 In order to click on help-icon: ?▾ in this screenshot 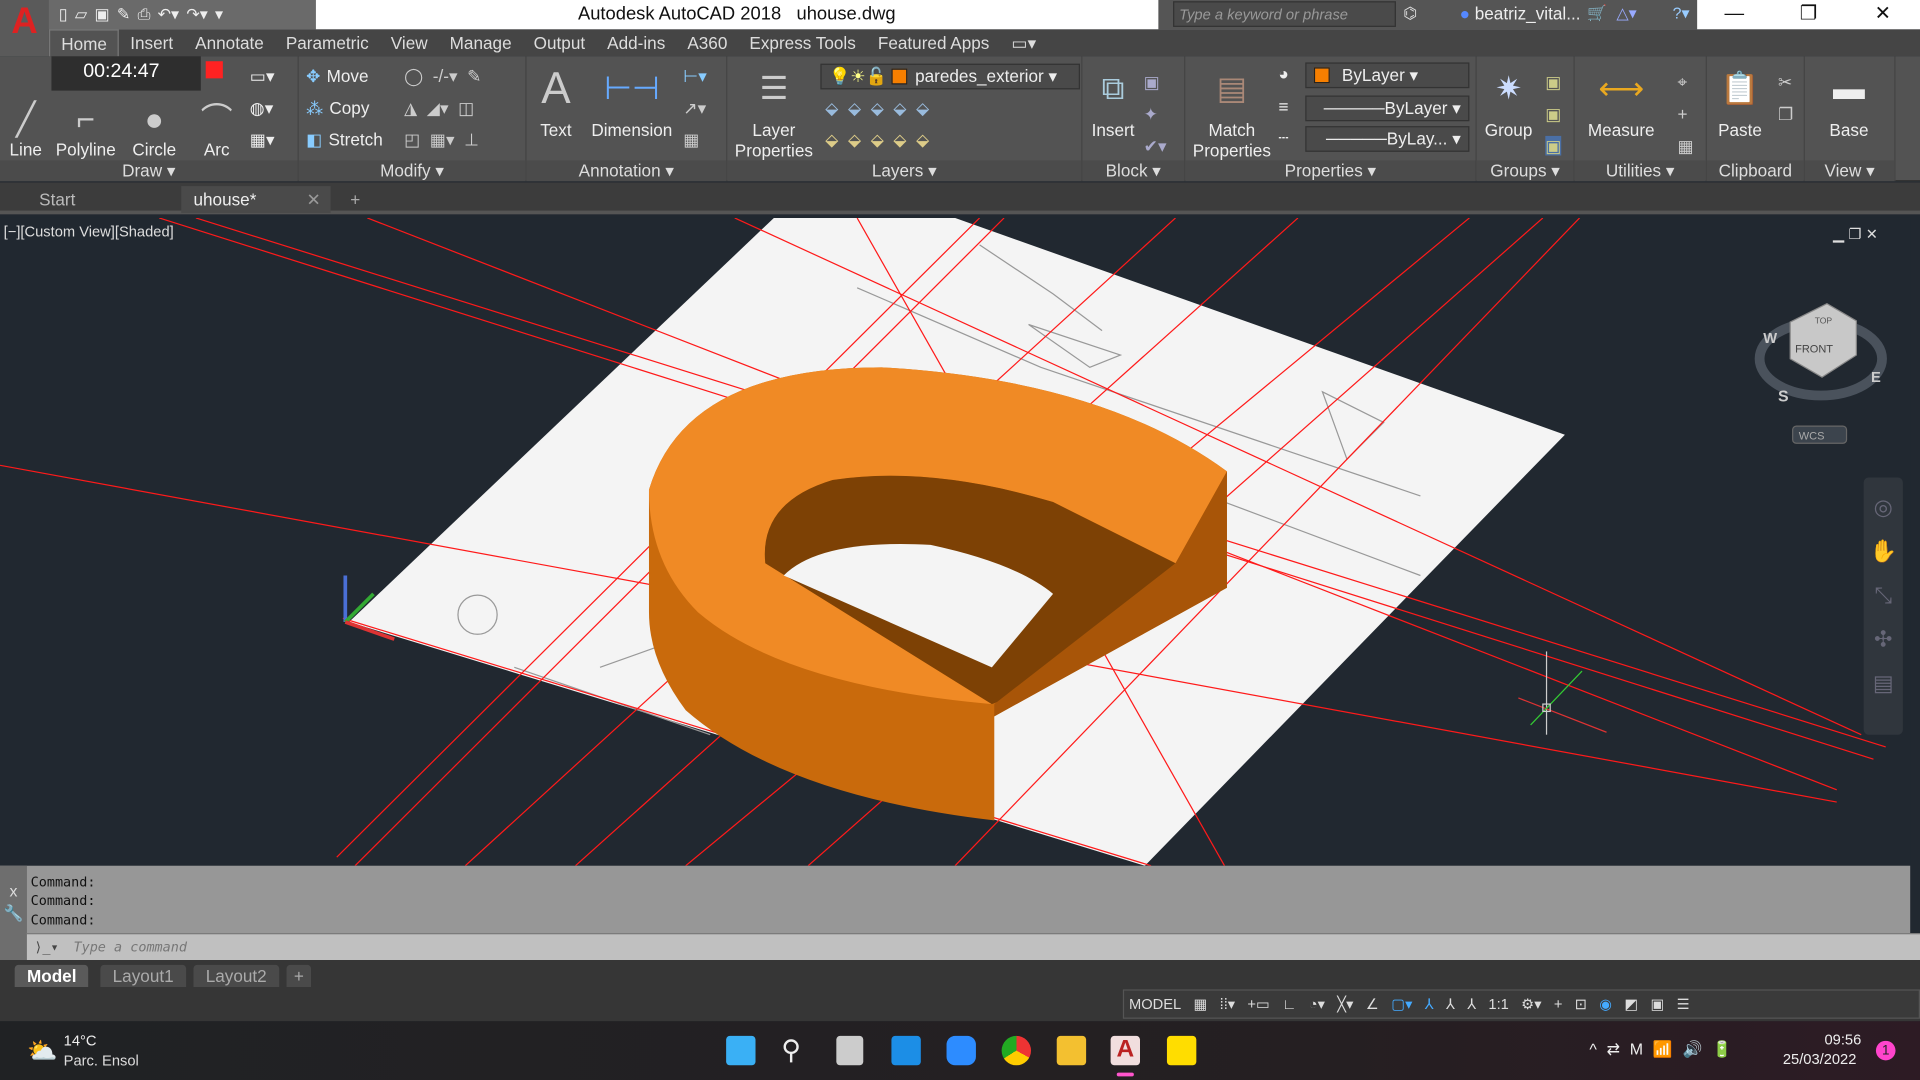, I will do `click(1681, 14)`.